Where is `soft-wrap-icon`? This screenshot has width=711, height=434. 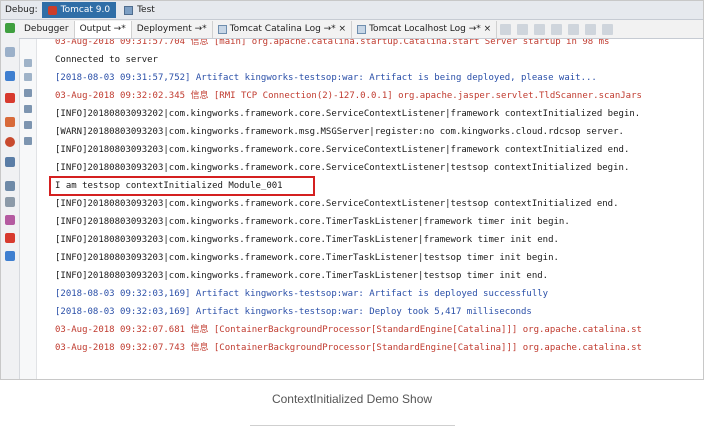
soft-wrap-icon is located at coordinates (28, 93).